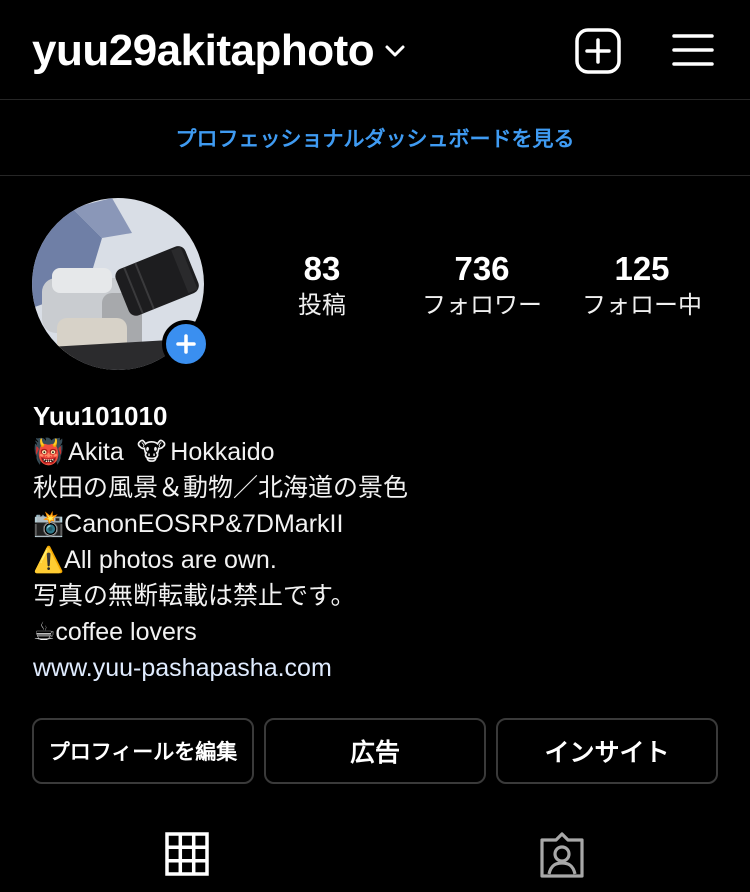 The width and height of the screenshot is (750, 892). What do you see at coordinates (126, 632) in the screenshot?
I see `bio-coffee-text: coffee lovers` at bounding box center [126, 632].